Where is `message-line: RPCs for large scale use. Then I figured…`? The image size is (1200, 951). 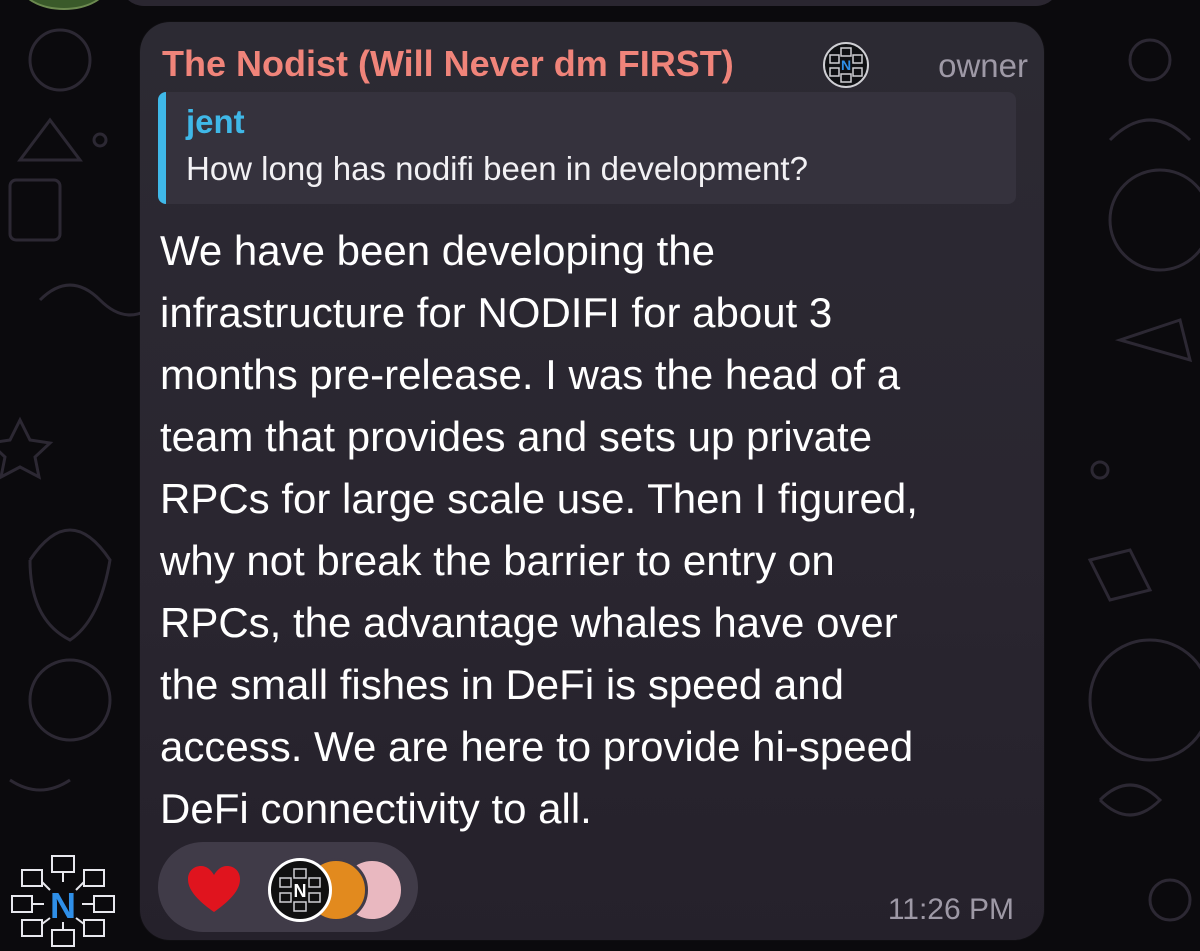
message-line: RPCs for large scale use. Then I figured… is located at coordinates (539, 498).